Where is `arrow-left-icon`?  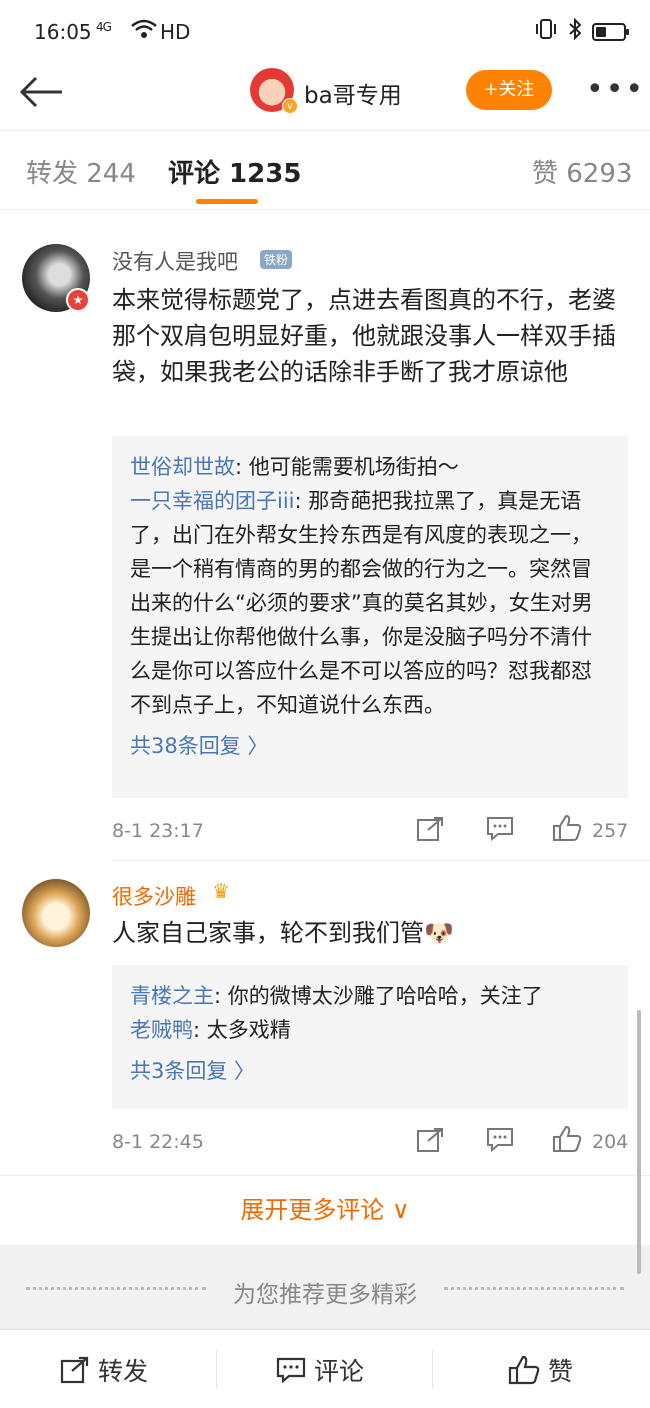
arrow-left-icon is located at coordinates (40, 92).